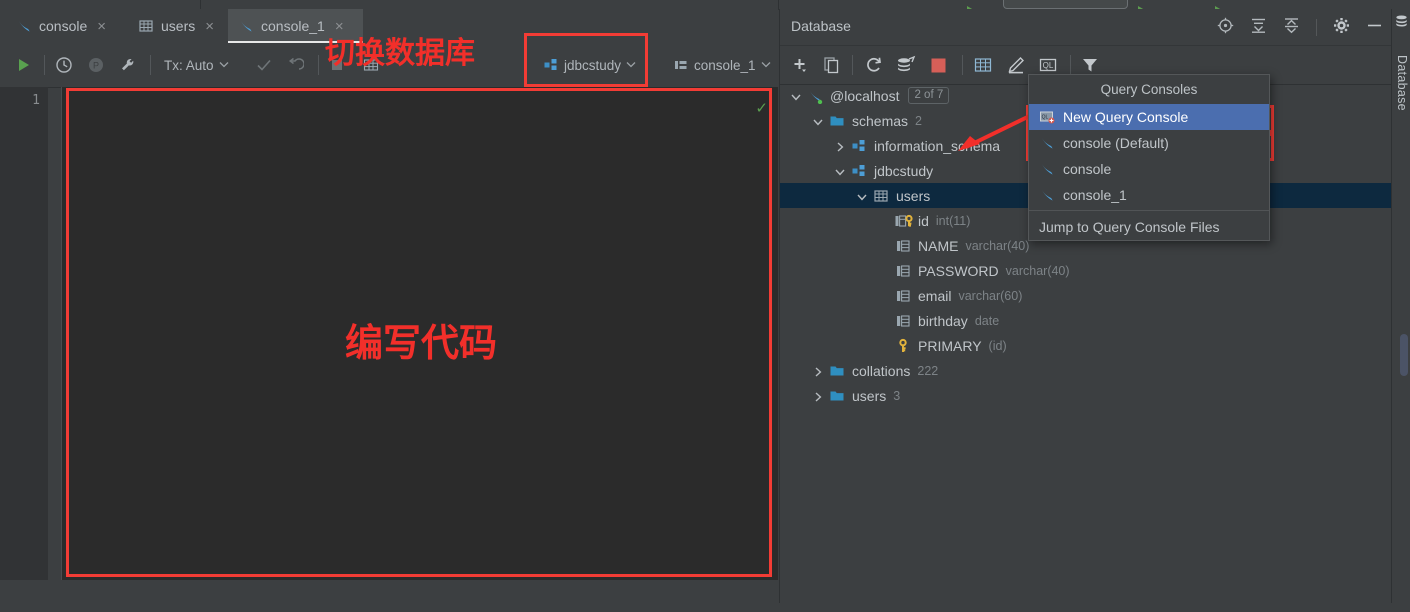 The height and width of the screenshot is (612, 1410). What do you see at coordinates (1374, 27) in the screenshot?
I see `hide-icon` at bounding box center [1374, 27].